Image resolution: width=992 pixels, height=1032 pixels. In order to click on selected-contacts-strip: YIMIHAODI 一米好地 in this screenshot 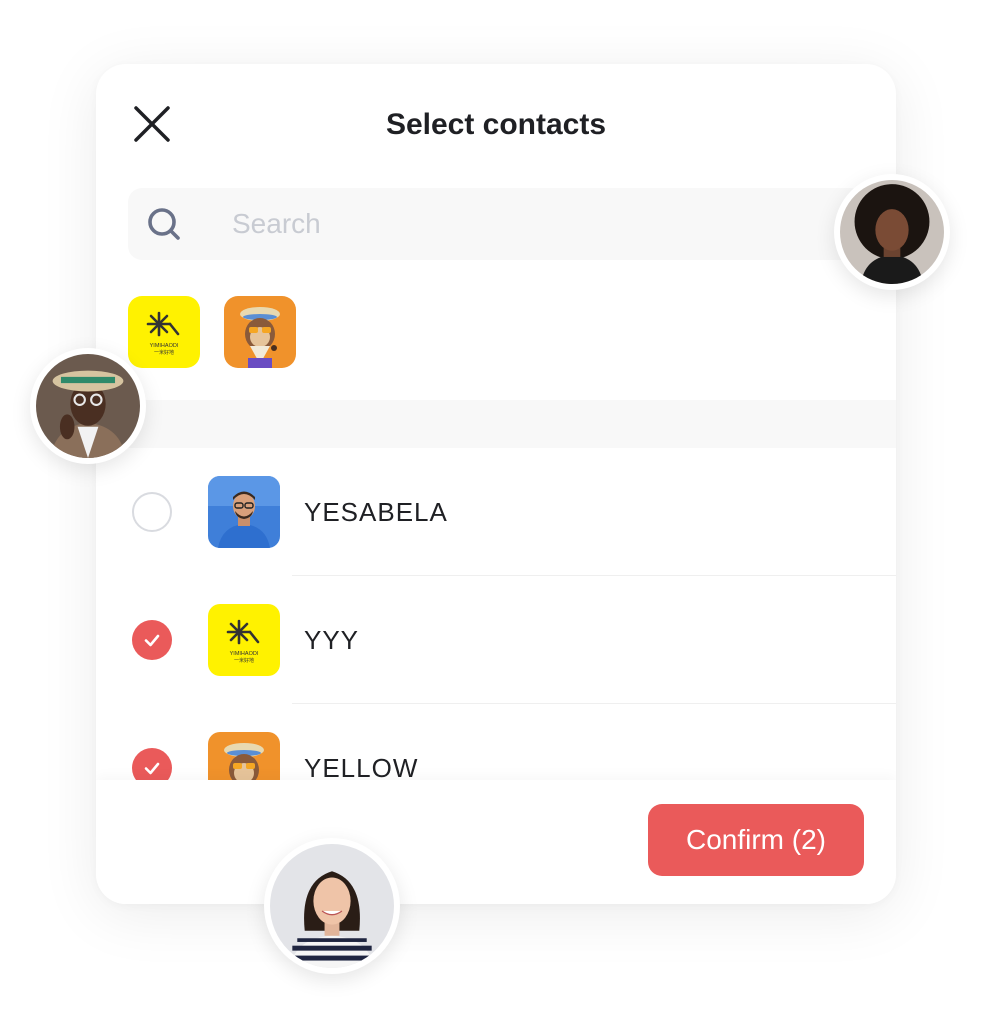, I will do `click(212, 332)`.